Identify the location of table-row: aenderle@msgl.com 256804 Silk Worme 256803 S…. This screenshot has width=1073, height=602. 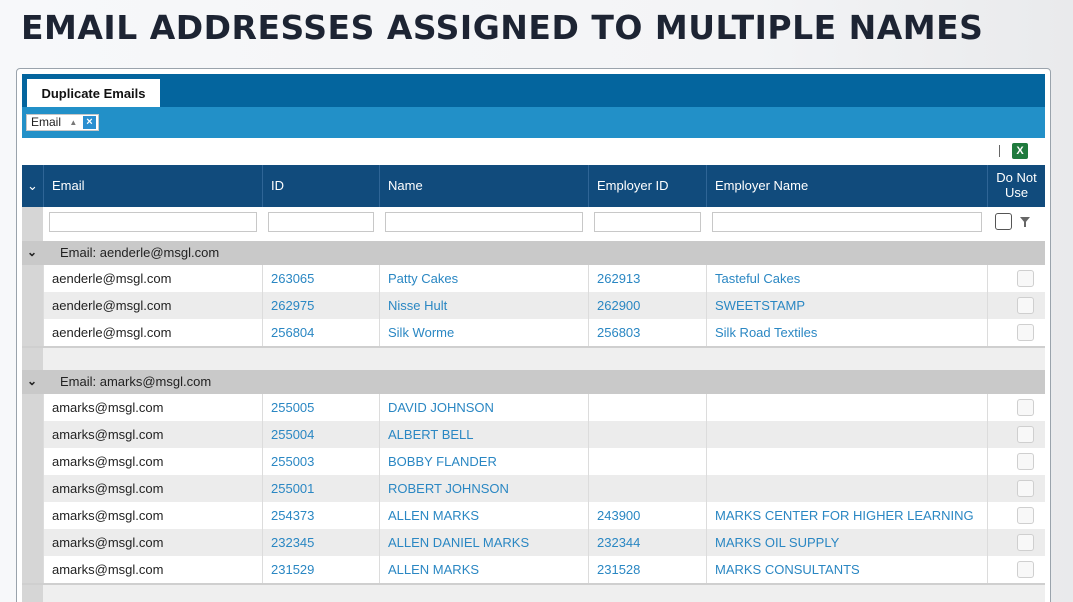
(533, 332).